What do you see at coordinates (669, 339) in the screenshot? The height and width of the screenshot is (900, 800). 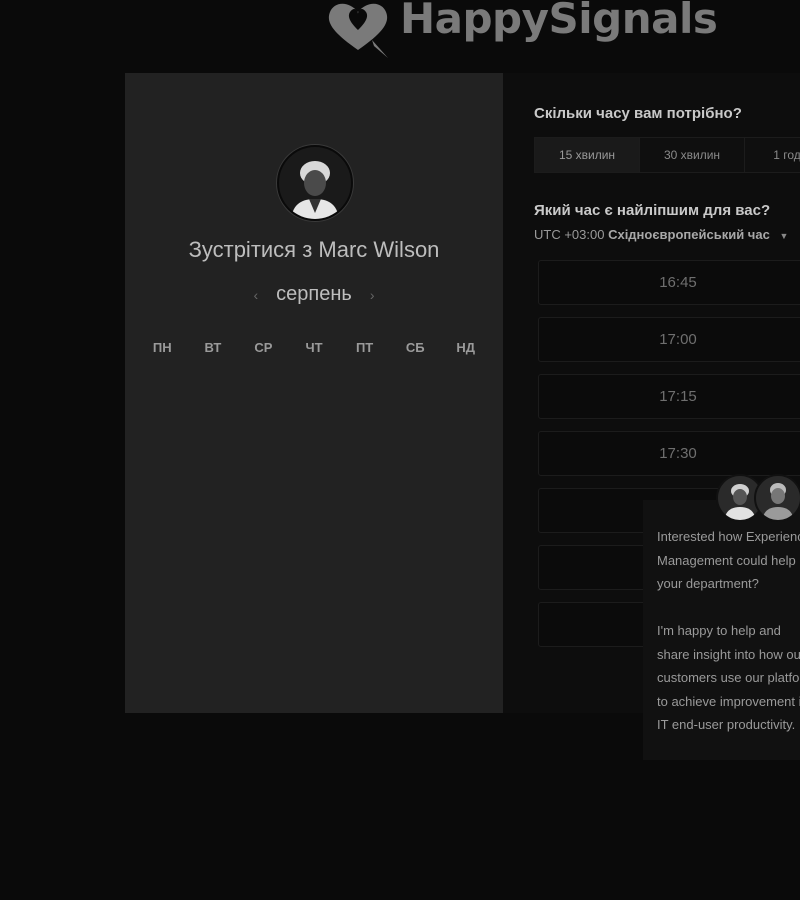 I see `time-slot: 17:00` at bounding box center [669, 339].